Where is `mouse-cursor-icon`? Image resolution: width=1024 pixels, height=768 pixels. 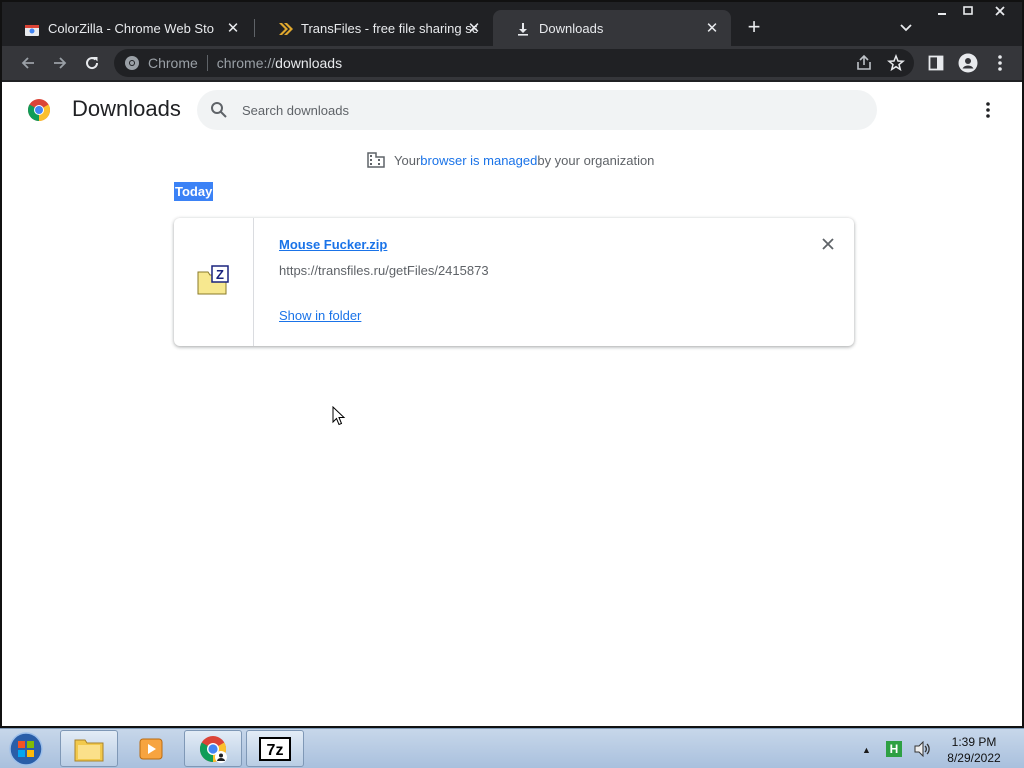
mouse-cursor-icon is located at coordinates (339, 416).